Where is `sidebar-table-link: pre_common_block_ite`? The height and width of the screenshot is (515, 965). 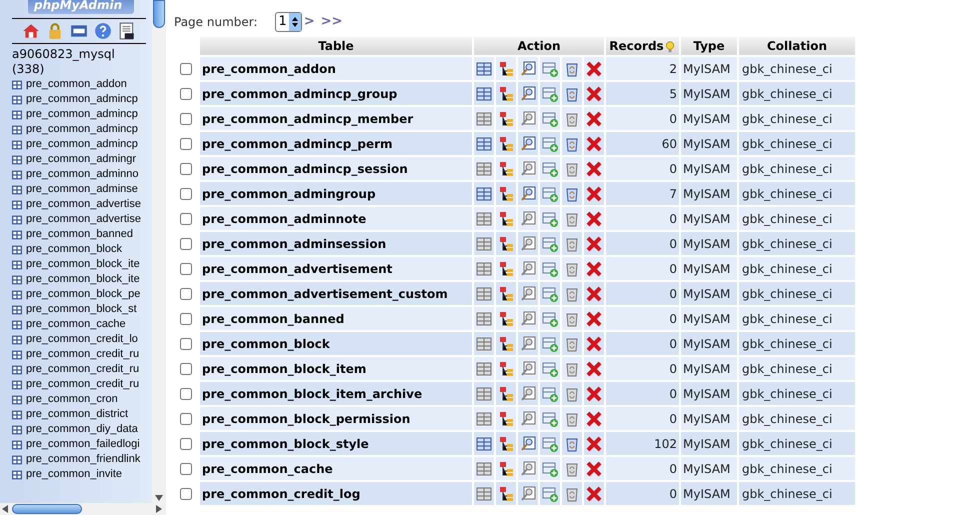
sidebar-table-link: pre_common_block_ite is located at coordinates (83, 279).